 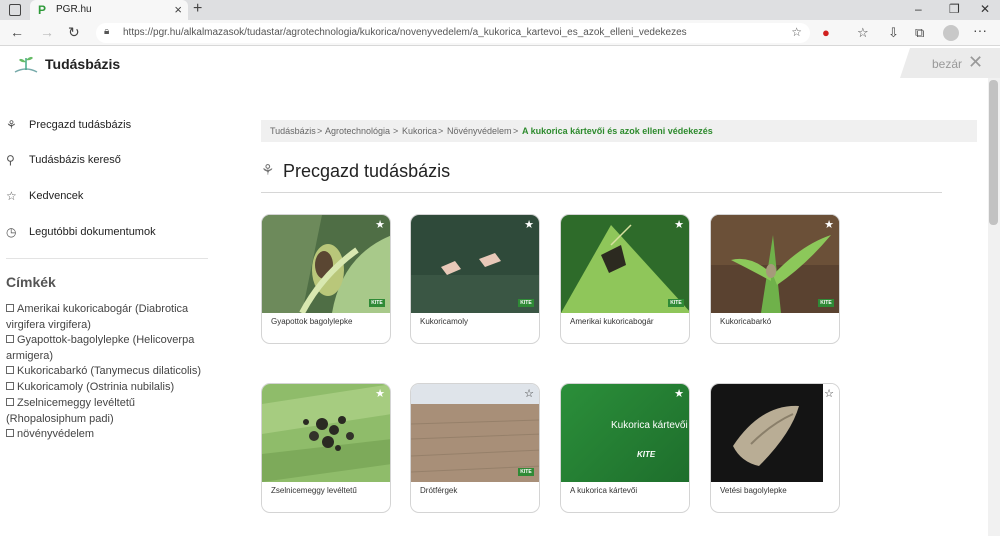 I want to click on document-card: ★ KITE Gyapottok bagolylepke, so click(x=326, y=279).